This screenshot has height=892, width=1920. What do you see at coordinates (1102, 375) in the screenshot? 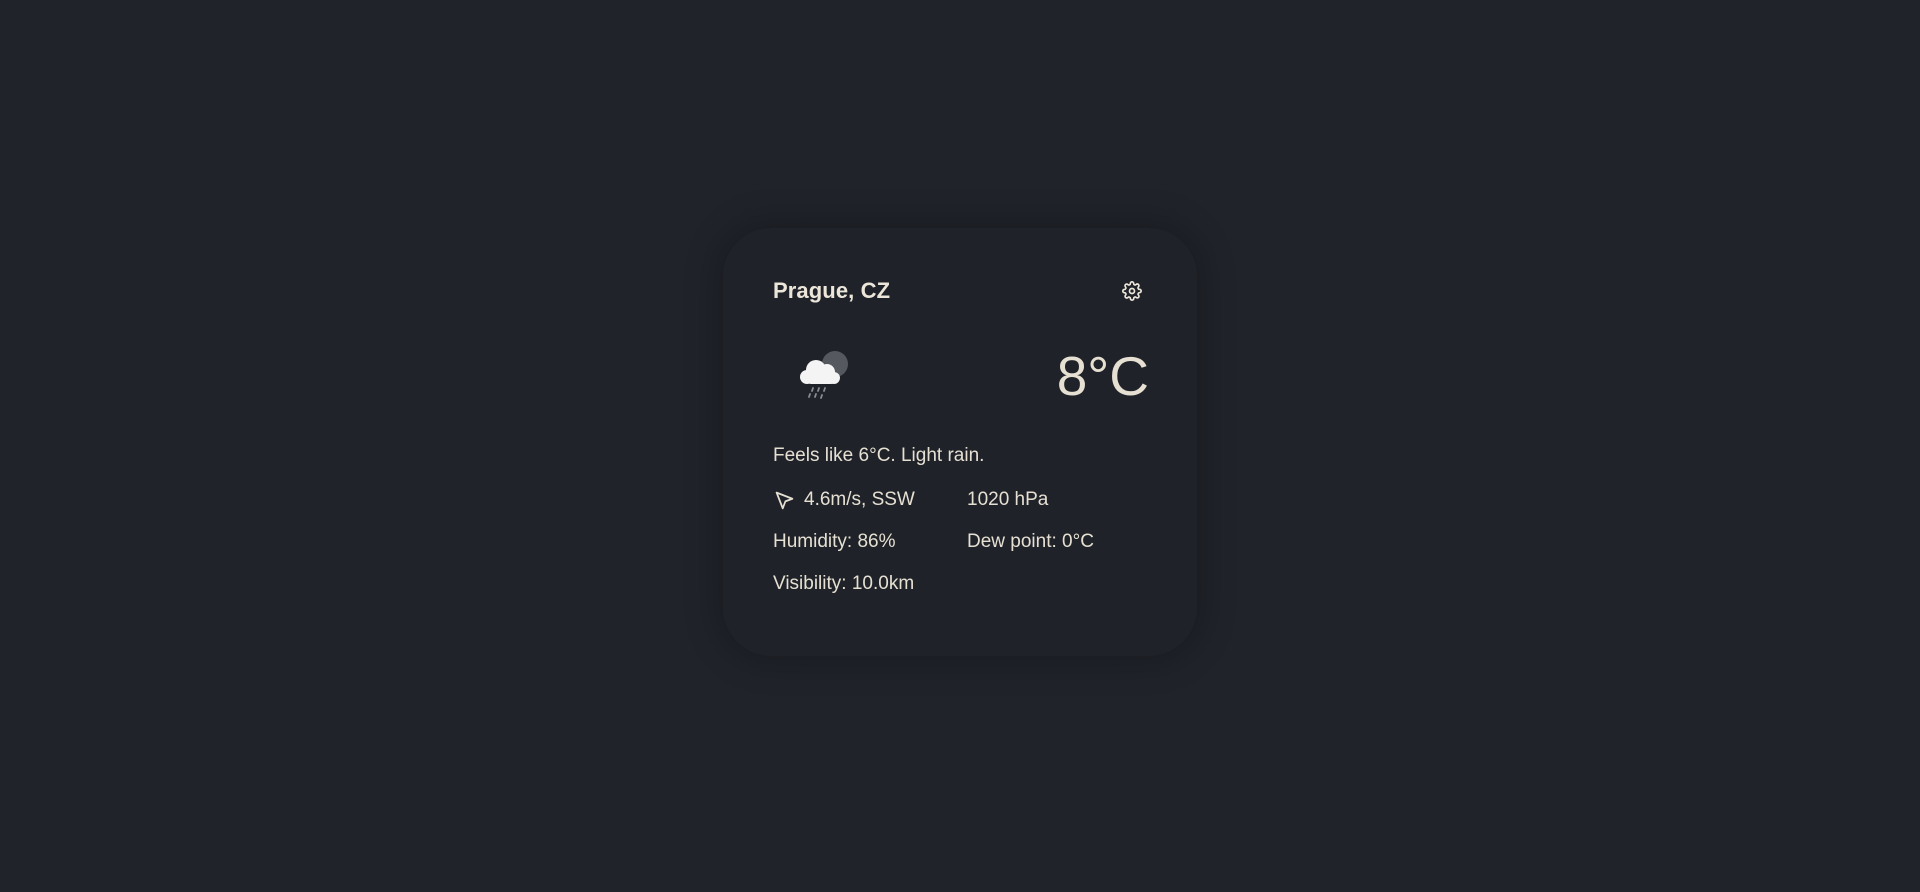
I see `current-temperature: 8°C` at bounding box center [1102, 375].